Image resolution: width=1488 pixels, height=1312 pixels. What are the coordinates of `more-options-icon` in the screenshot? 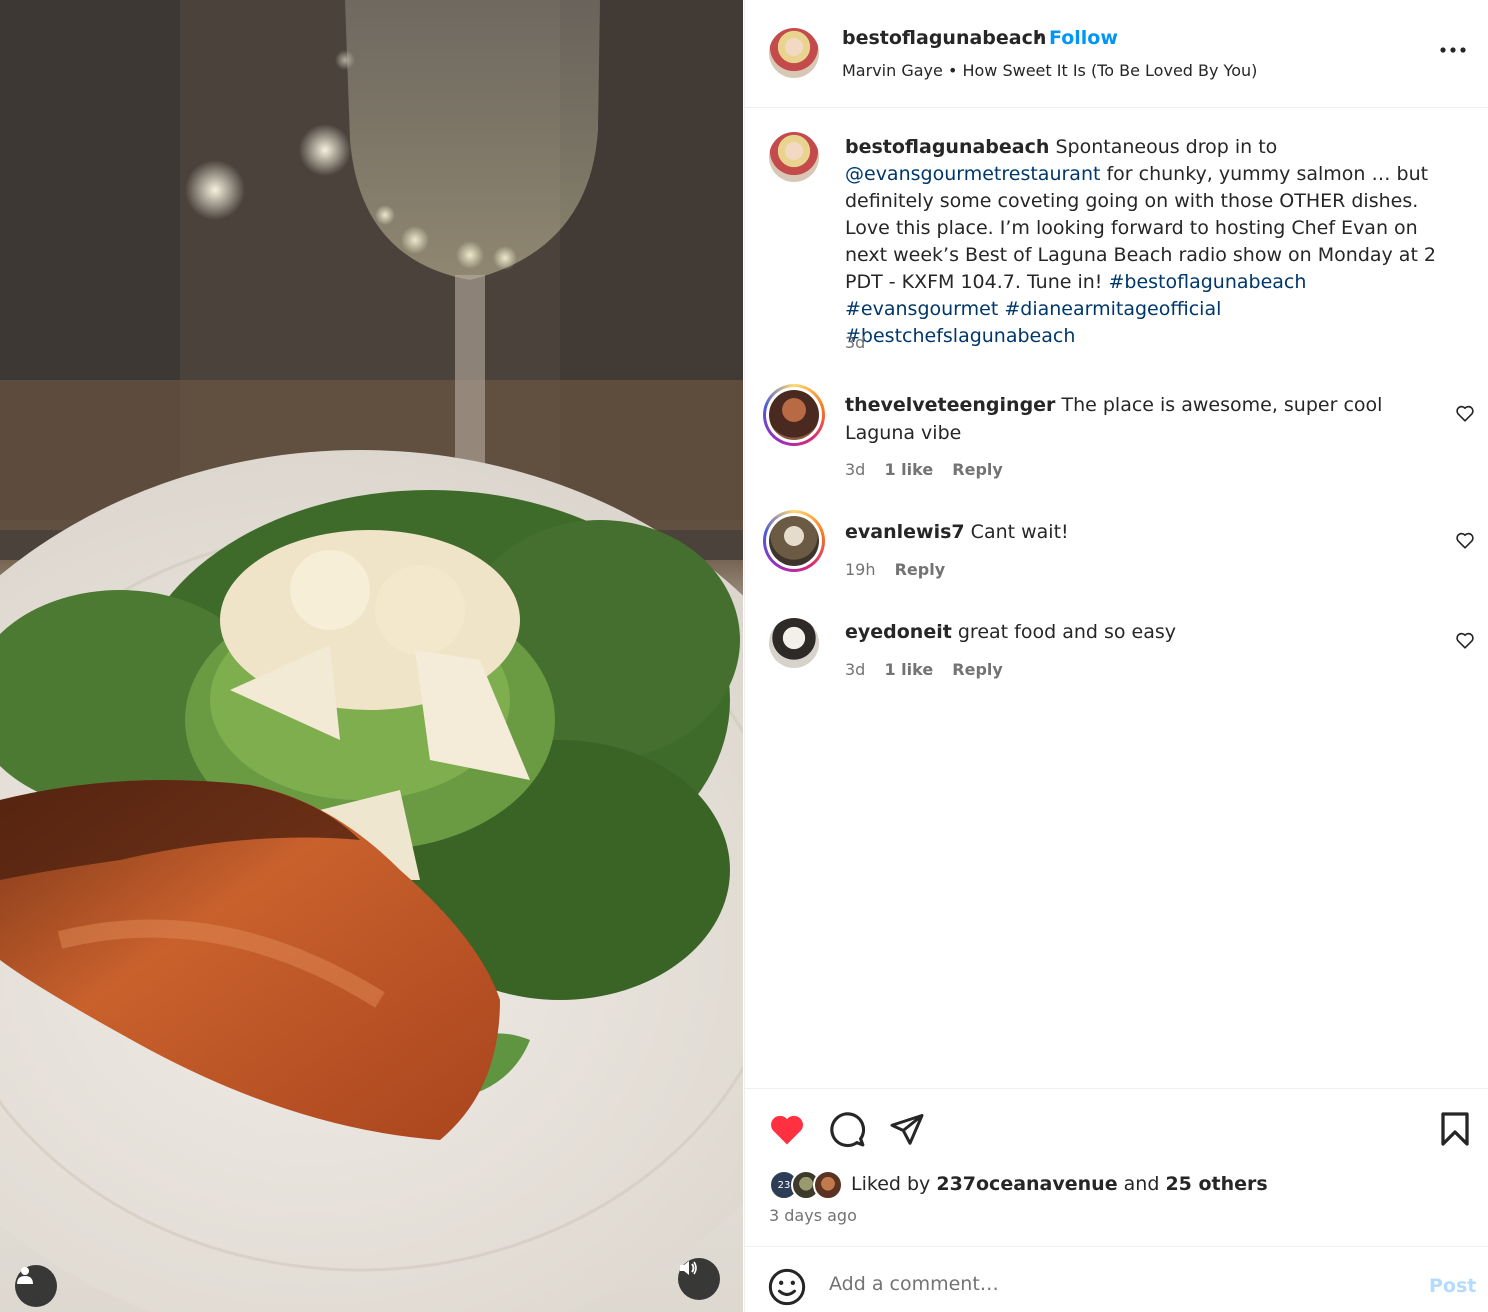 It's located at (1453, 50).